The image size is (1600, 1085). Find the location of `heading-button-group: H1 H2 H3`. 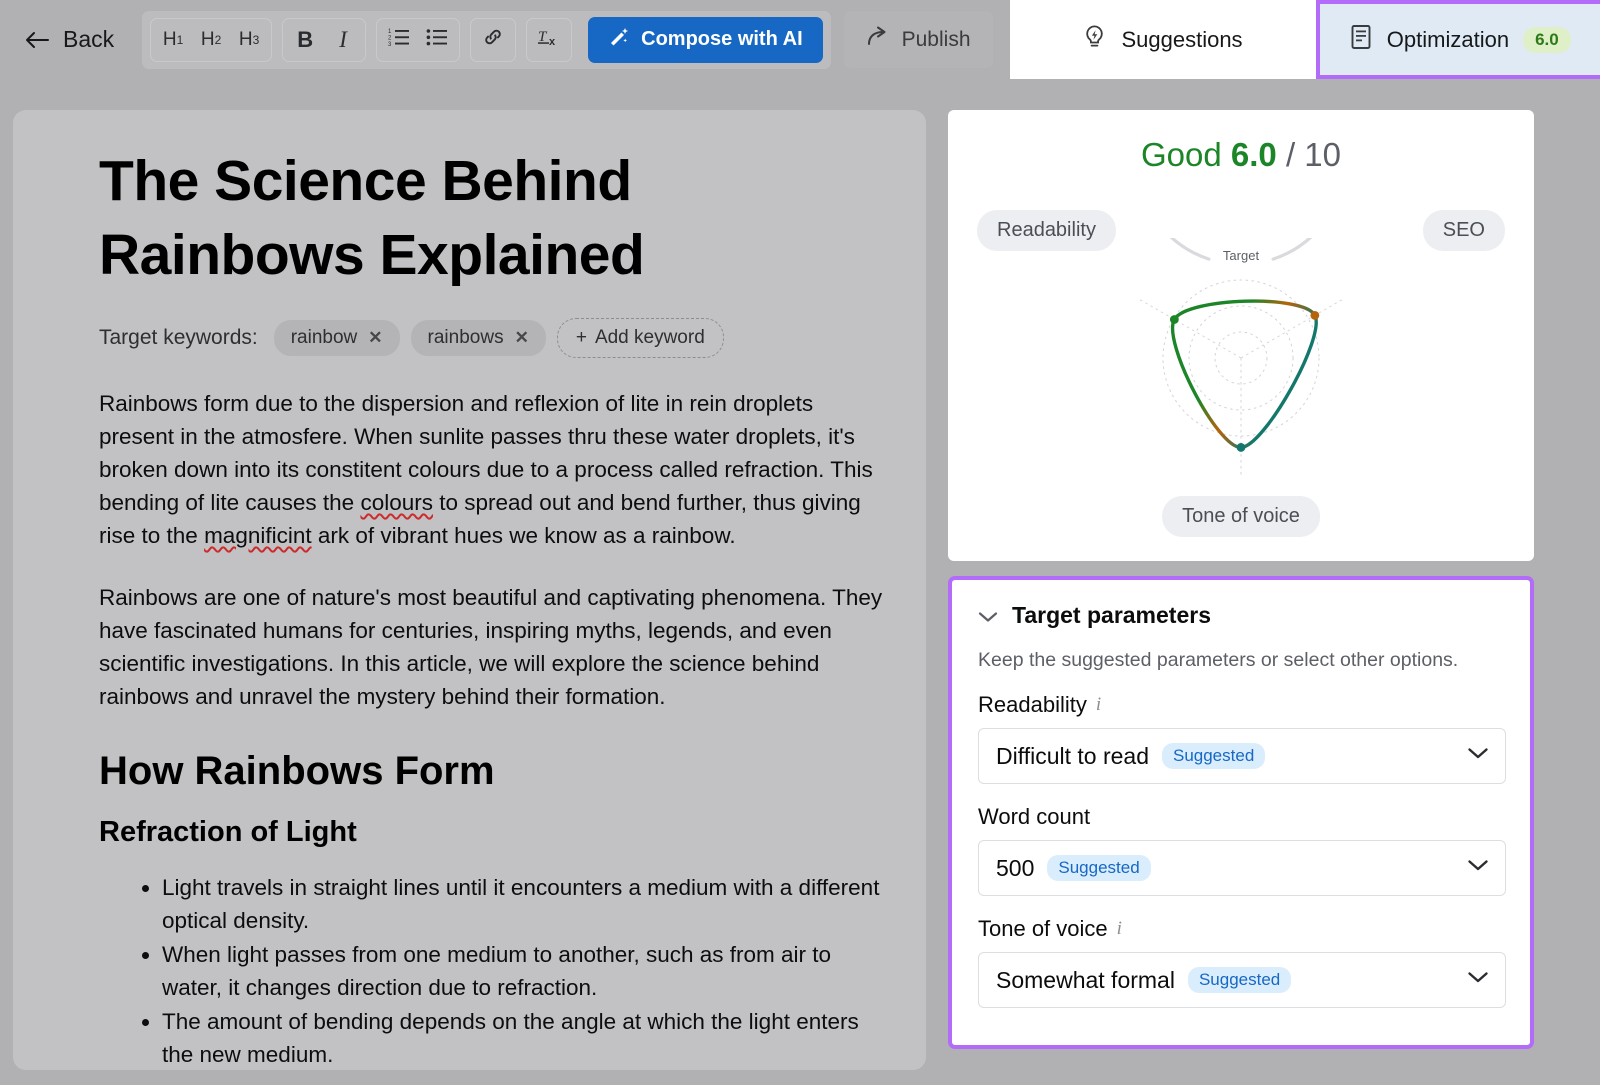

heading-button-group: H1 H2 H3 is located at coordinates (211, 39).